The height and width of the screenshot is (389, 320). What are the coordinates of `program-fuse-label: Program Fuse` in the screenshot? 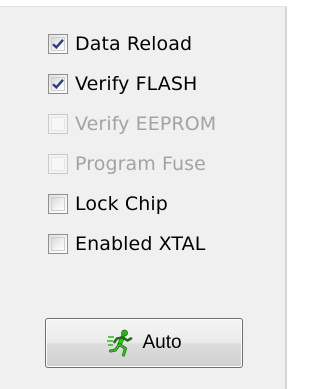 It's located at (140, 164).